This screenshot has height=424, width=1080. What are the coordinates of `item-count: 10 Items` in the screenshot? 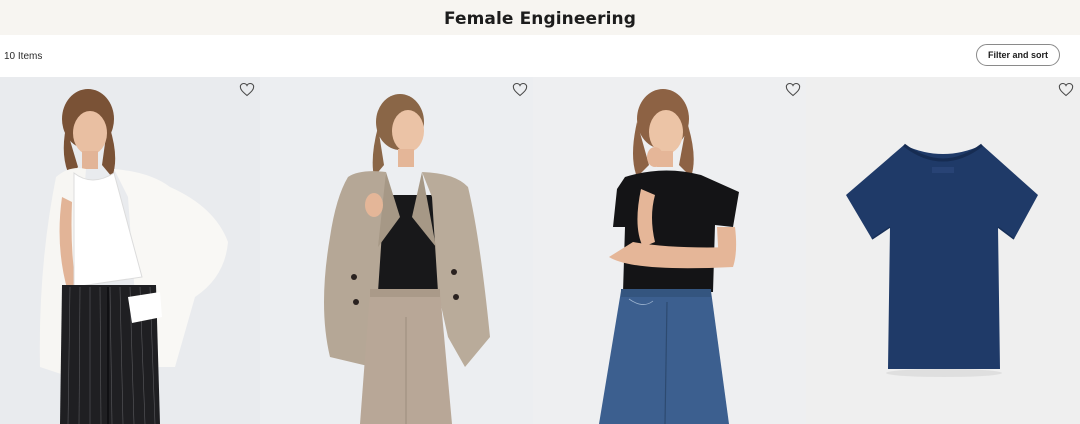 It's located at (23, 56).